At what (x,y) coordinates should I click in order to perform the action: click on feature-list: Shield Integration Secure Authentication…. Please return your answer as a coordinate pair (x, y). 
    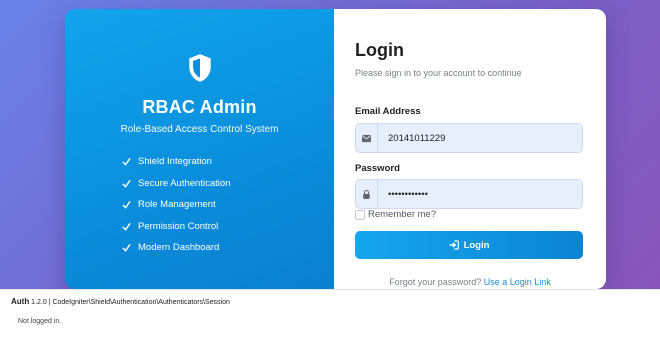
    Looking at the image, I should click on (176, 205).